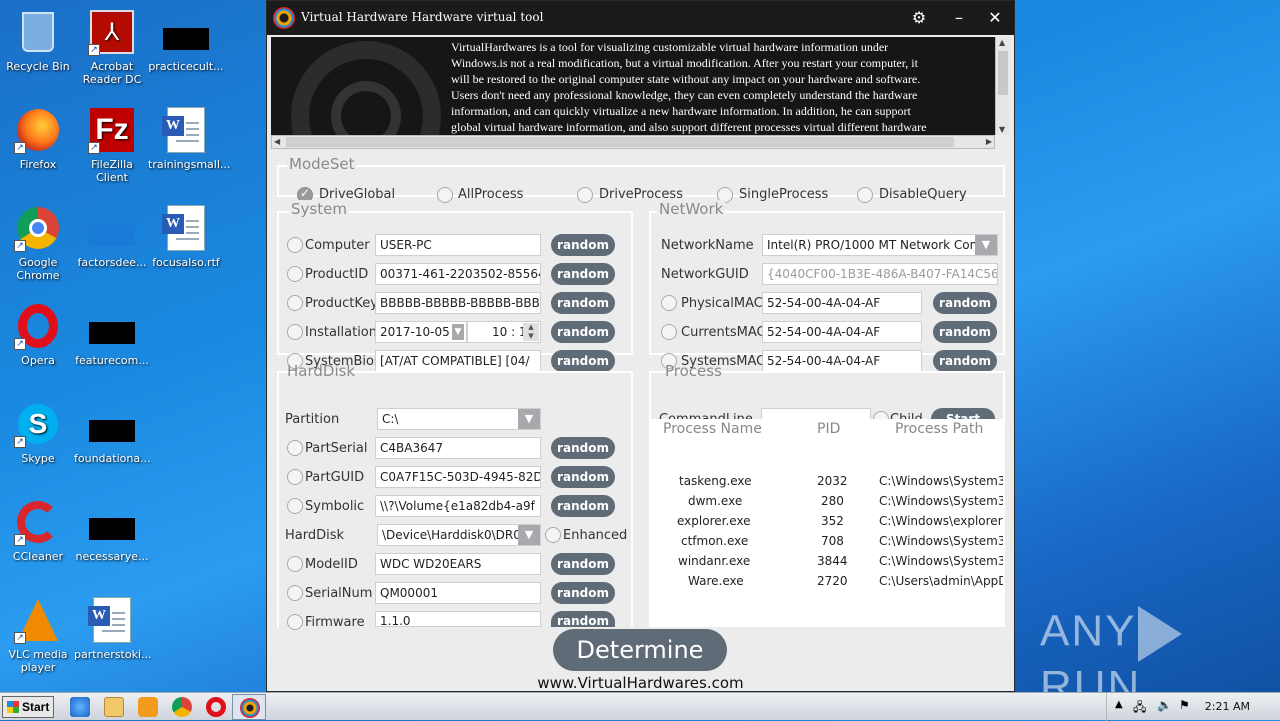  Describe the element at coordinates (965, 332) in the screenshot. I see `currentsmac-random-button: random` at that location.